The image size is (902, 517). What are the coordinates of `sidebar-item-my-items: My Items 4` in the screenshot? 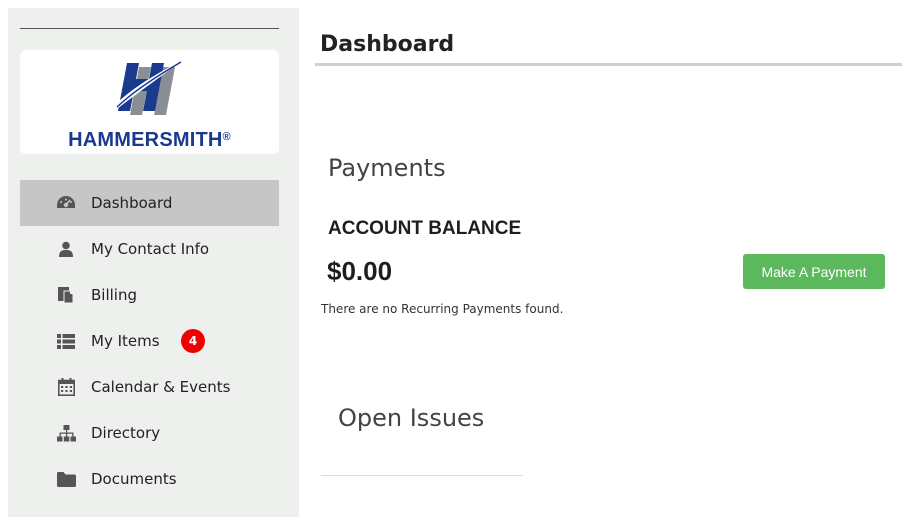 It's located at (149, 341).